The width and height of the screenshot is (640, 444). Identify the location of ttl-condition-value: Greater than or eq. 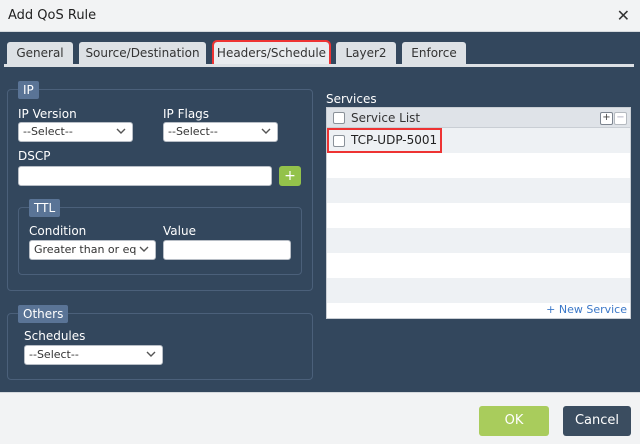
(85, 249).